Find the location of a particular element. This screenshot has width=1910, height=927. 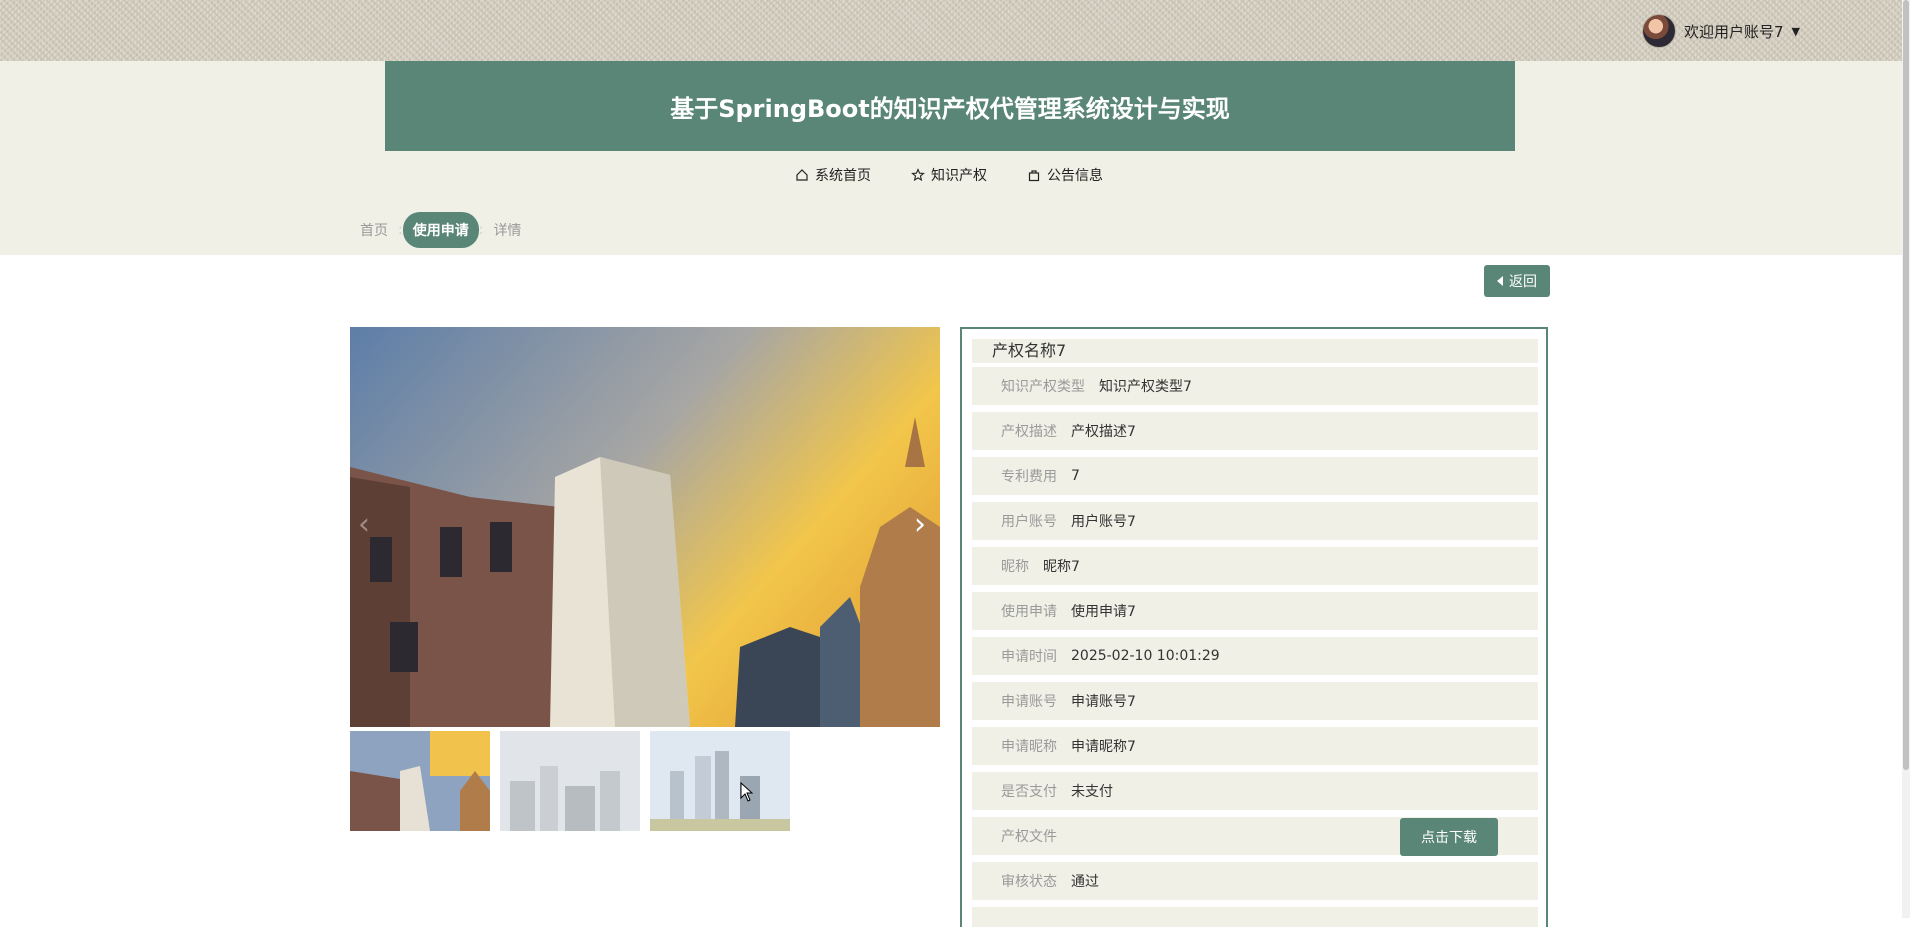

site-title-block: 基于SpringBoot的知识产权代管理系统设计与实现 is located at coordinates (950, 106).